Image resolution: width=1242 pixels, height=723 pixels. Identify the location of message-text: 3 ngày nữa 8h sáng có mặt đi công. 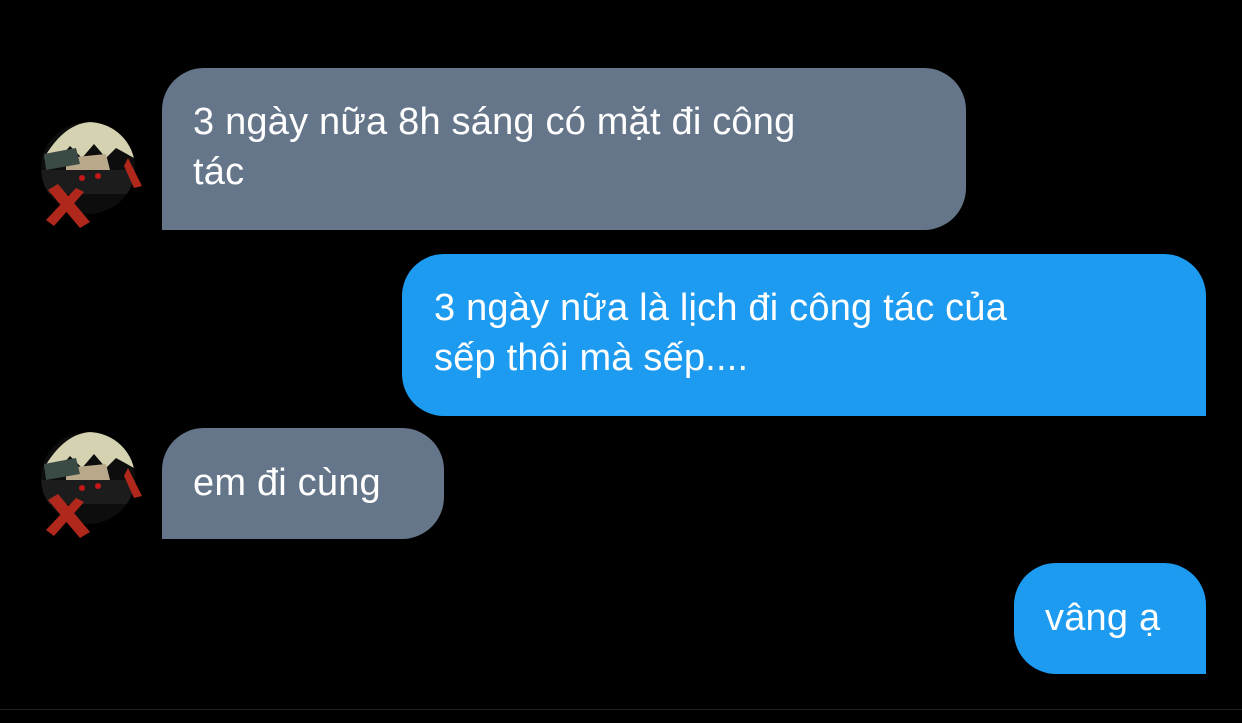
(494, 122).